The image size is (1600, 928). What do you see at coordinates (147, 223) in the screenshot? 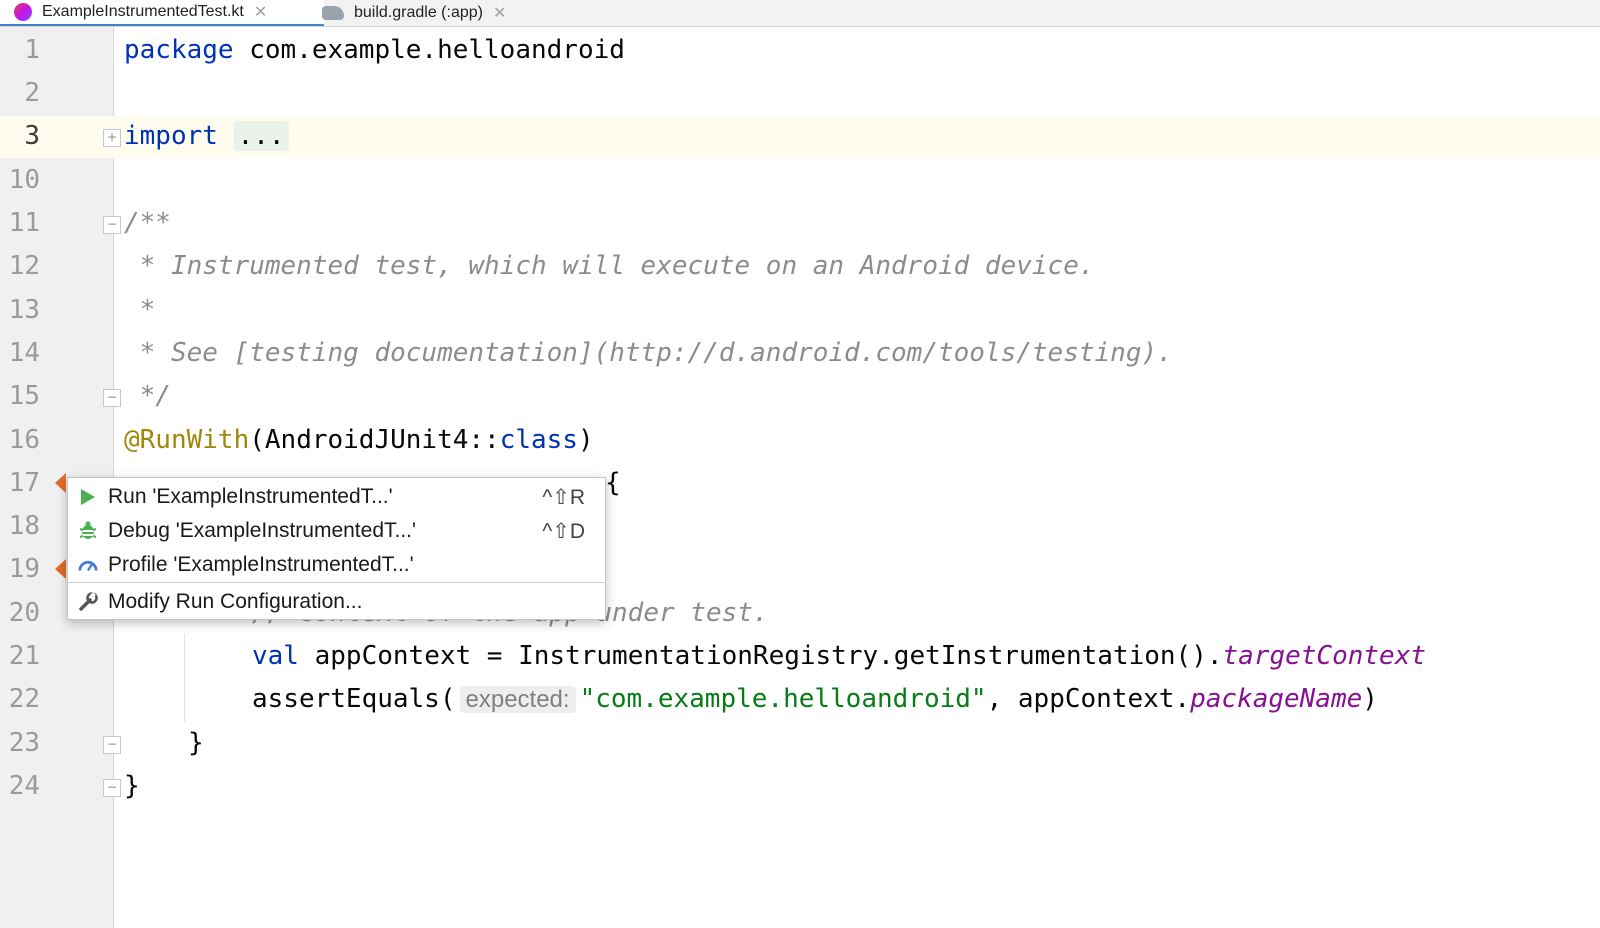
I see `code-line: /**` at bounding box center [147, 223].